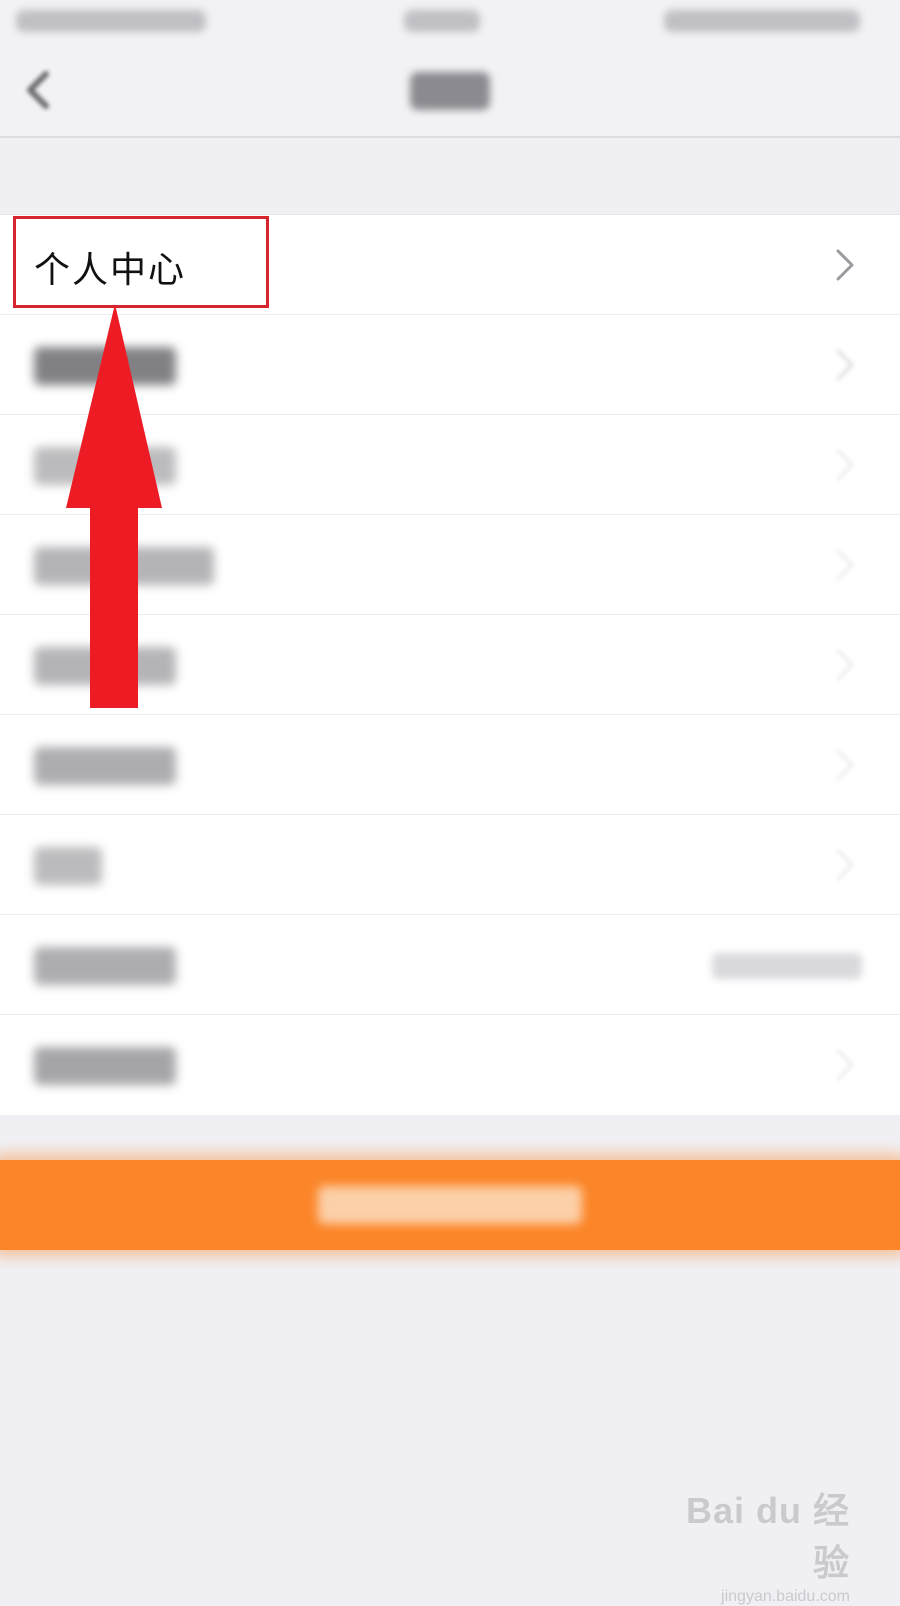 Image resolution: width=900 pixels, height=1606 pixels. I want to click on baidu-jingyan-watermark: Bai du 经验 jingyan.baidu.com, so click(765, 1543).